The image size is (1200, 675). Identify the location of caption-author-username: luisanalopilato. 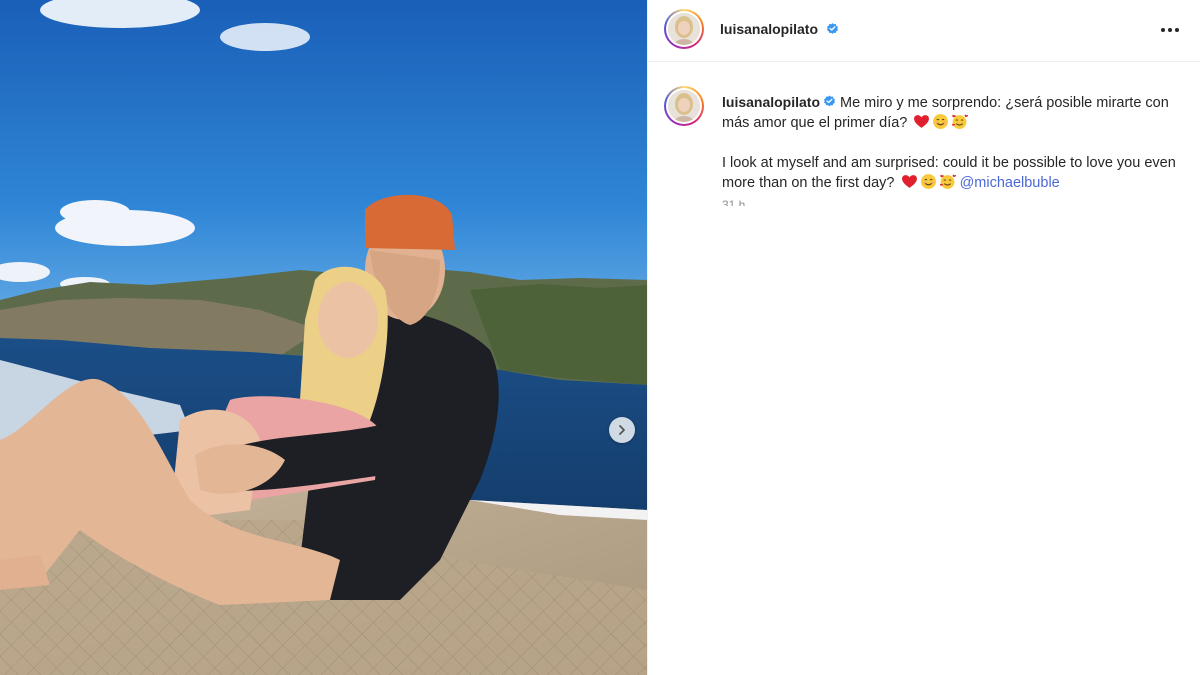
(771, 102).